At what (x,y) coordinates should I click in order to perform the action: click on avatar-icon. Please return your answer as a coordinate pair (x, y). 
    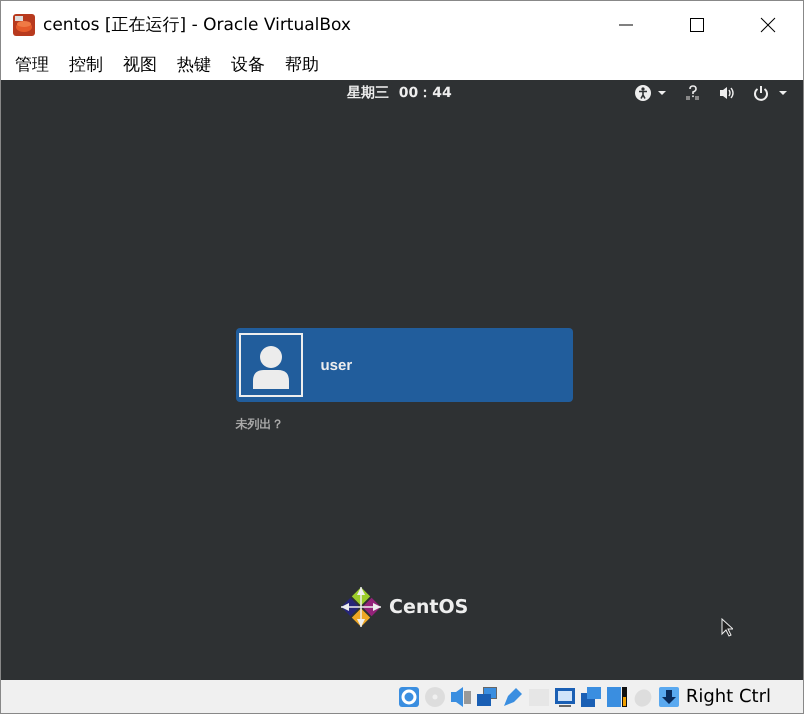
    Looking at the image, I should click on (270, 365).